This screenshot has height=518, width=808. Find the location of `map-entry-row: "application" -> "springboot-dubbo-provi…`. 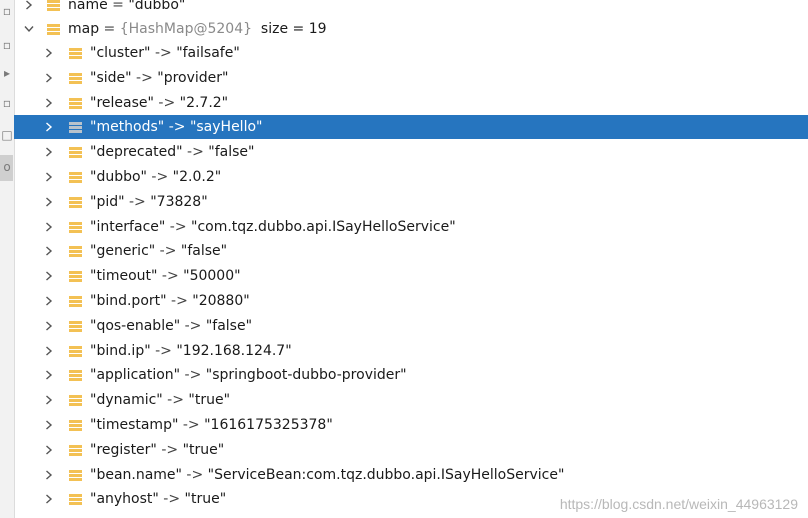

map-entry-row: "application" -> "springboot-dubbo-provi… is located at coordinates (411, 375).